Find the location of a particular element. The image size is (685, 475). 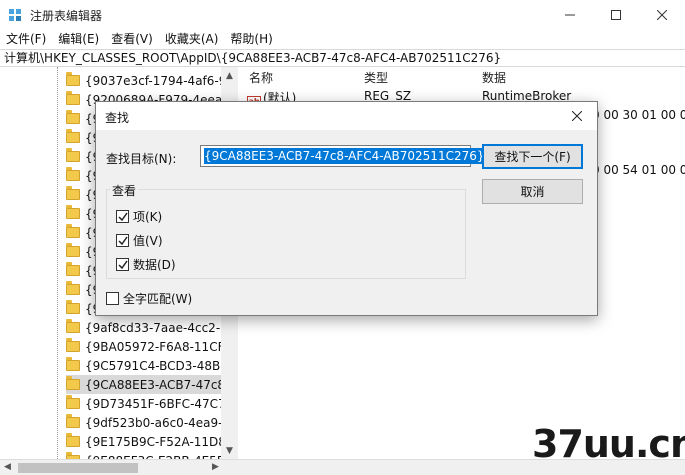

checkbox-values-label: 值(V) is located at coordinates (148, 241).